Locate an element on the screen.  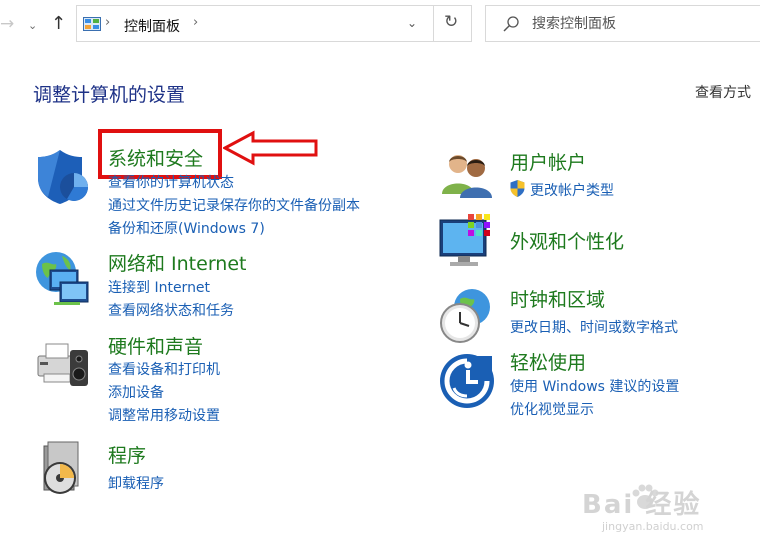
link-devices-printers: 查看设备和打印机 is located at coordinates (164, 369).